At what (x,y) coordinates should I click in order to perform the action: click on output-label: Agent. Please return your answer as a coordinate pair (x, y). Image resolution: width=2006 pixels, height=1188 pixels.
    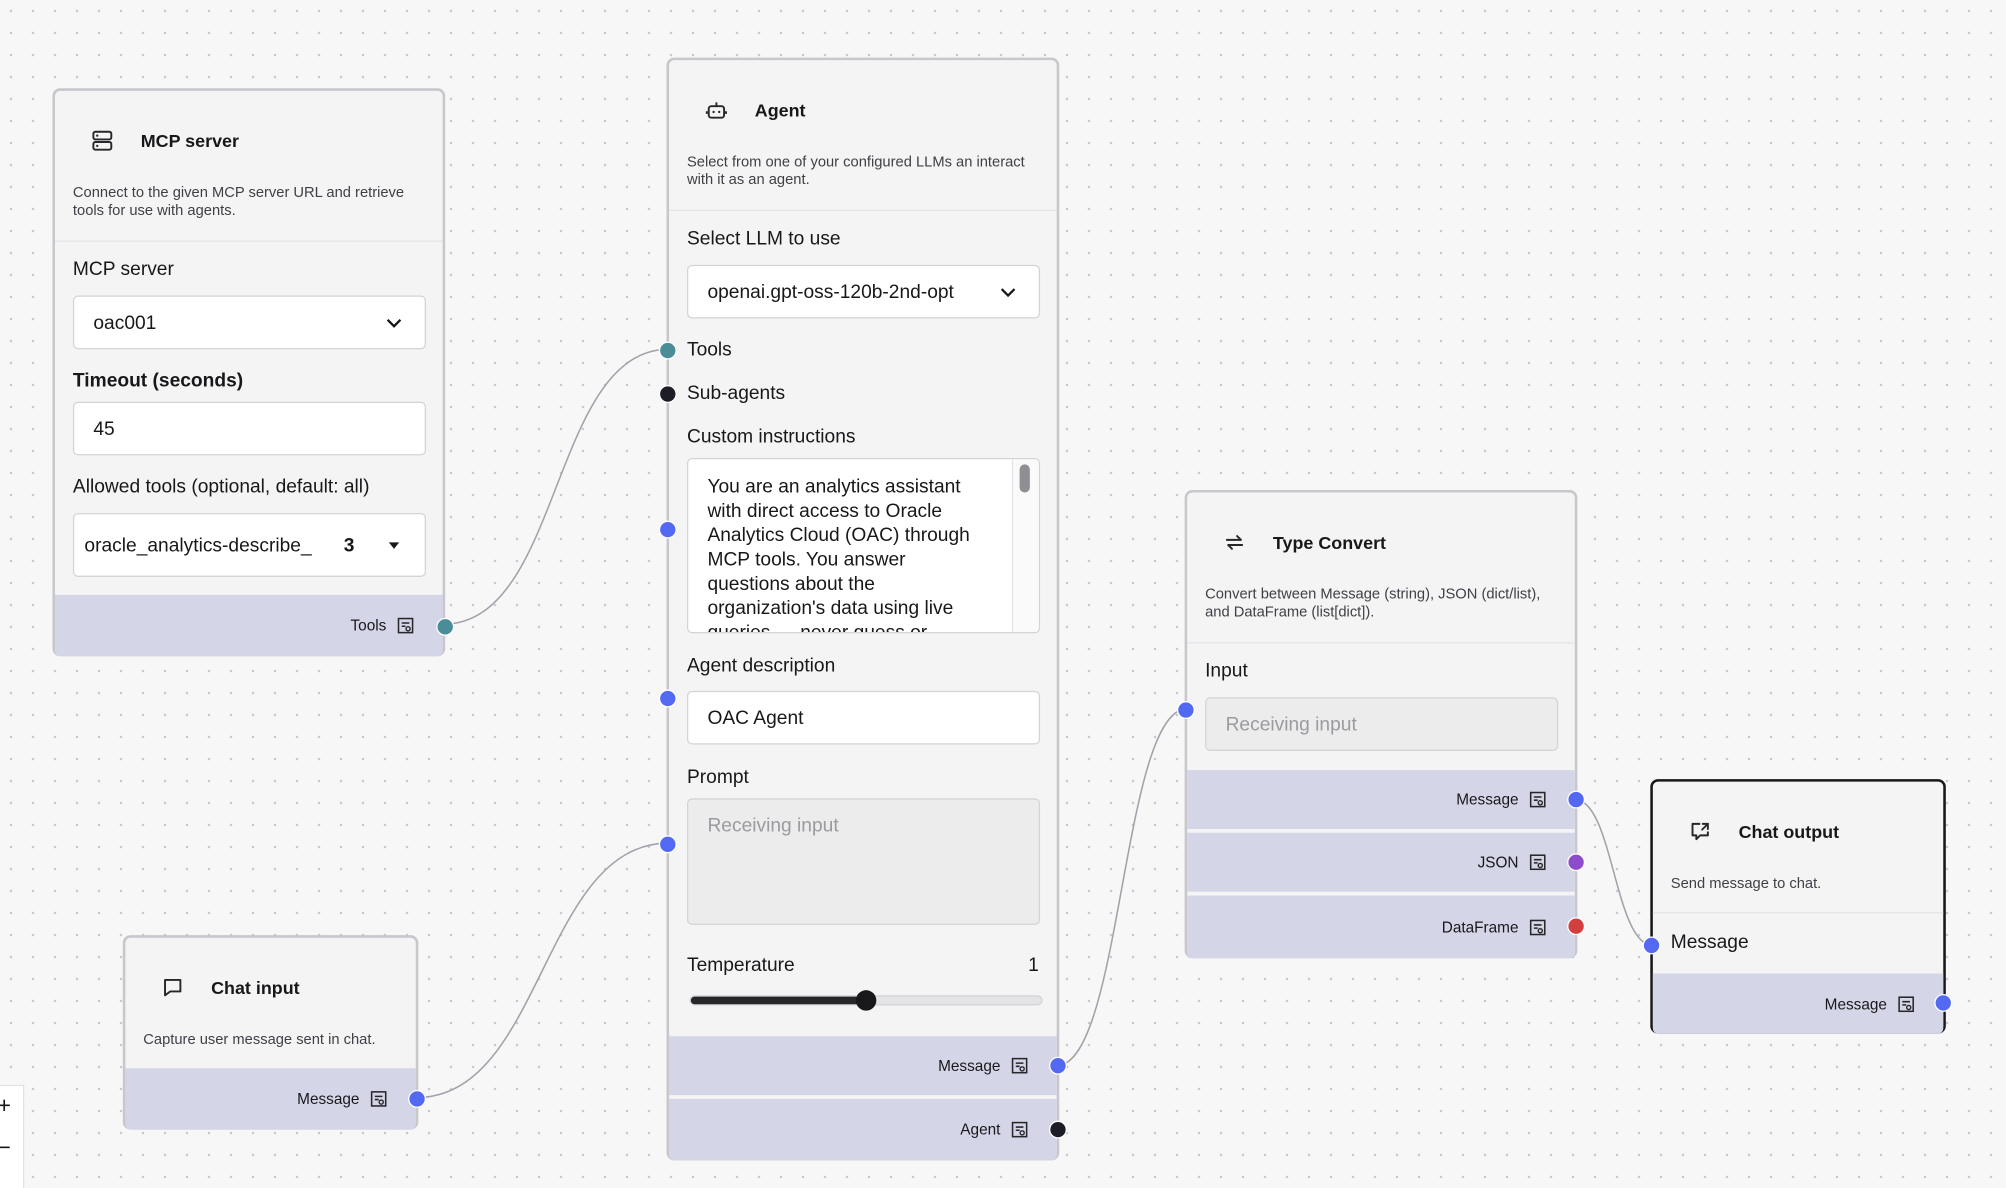
    Looking at the image, I should click on (980, 1129).